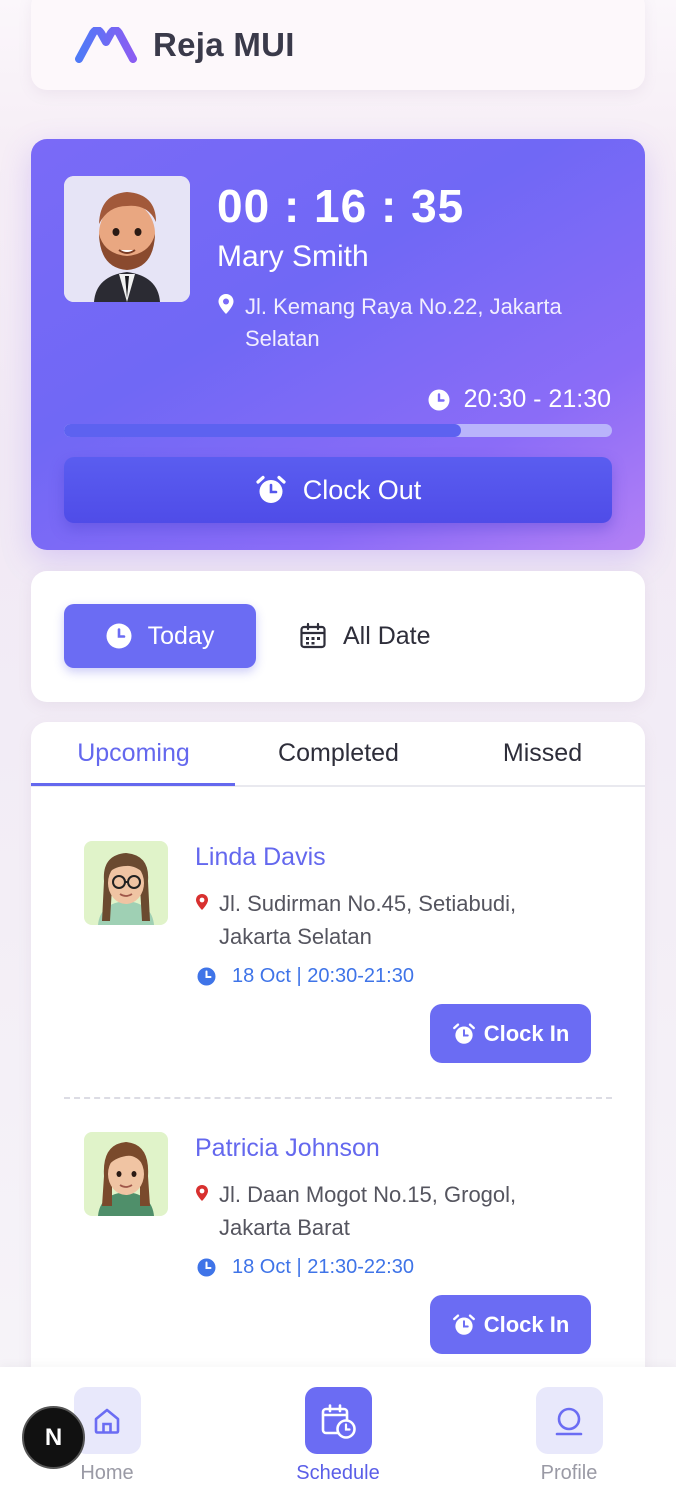  I want to click on schedule-tabs: Upcoming Completed Missed, so click(338, 754).